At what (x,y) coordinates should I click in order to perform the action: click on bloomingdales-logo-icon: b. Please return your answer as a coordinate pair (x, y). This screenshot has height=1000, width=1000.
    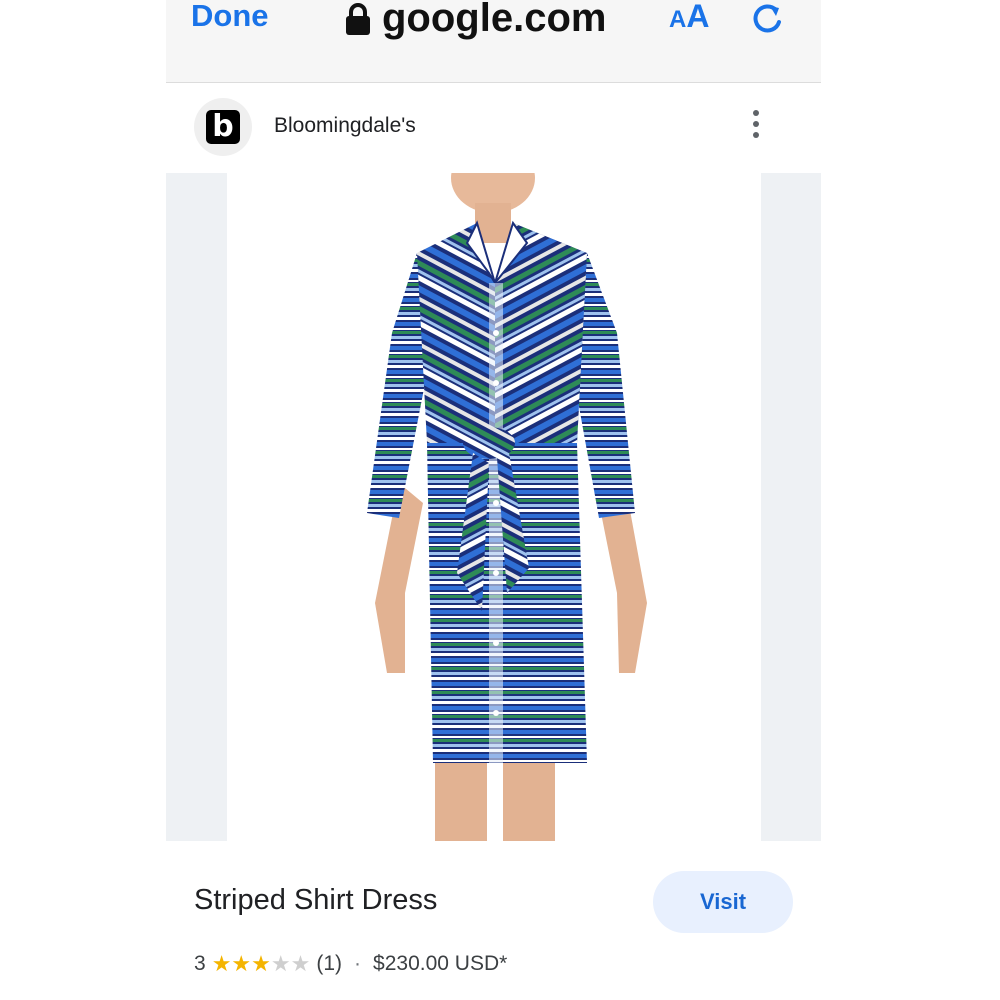
    Looking at the image, I should click on (223, 127).